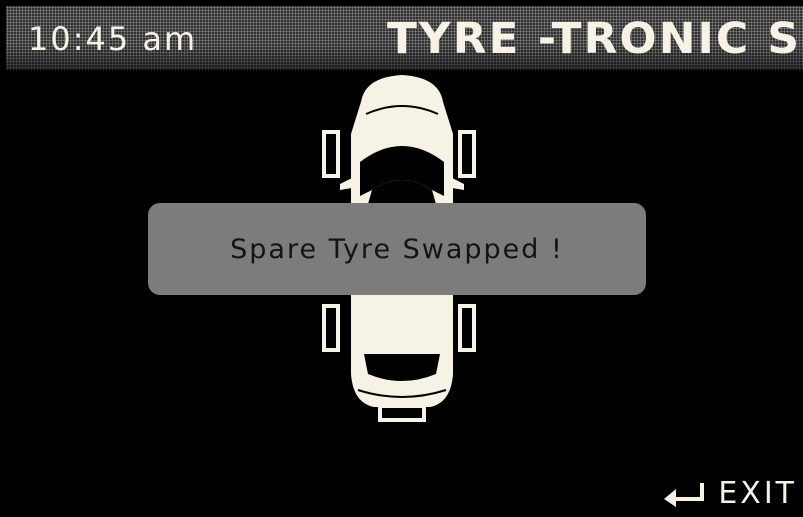  I want to click on enter-return-icon, so click(684, 494).